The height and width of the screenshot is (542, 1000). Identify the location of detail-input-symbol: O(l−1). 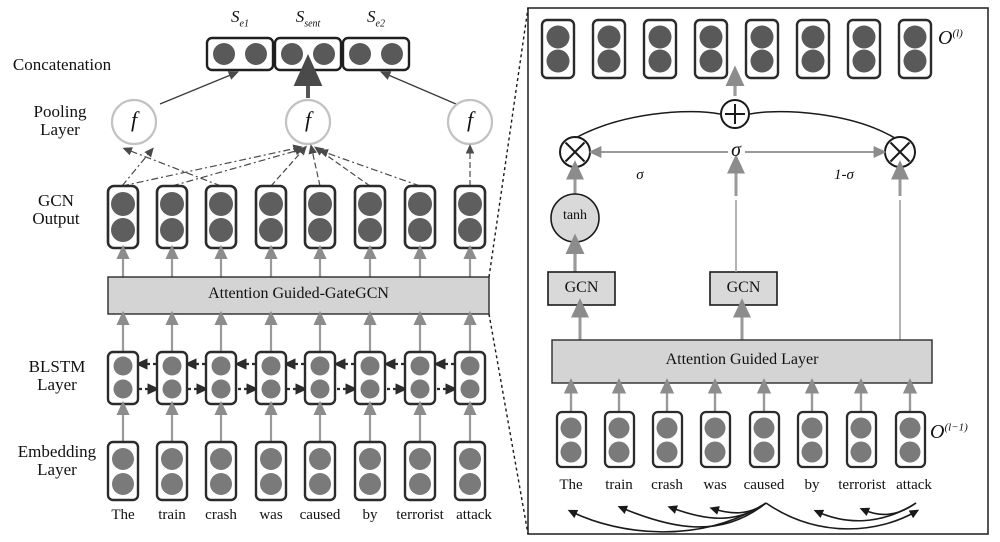
(949, 432).